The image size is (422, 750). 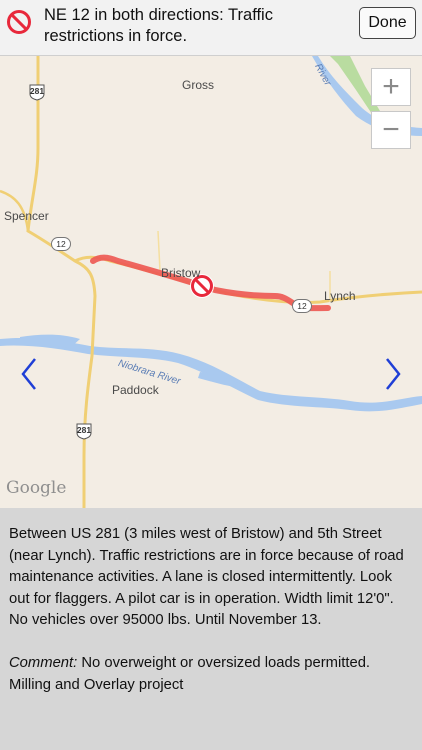 What do you see at coordinates (61, 282) in the screenshot?
I see `us-281-road` at bounding box center [61, 282].